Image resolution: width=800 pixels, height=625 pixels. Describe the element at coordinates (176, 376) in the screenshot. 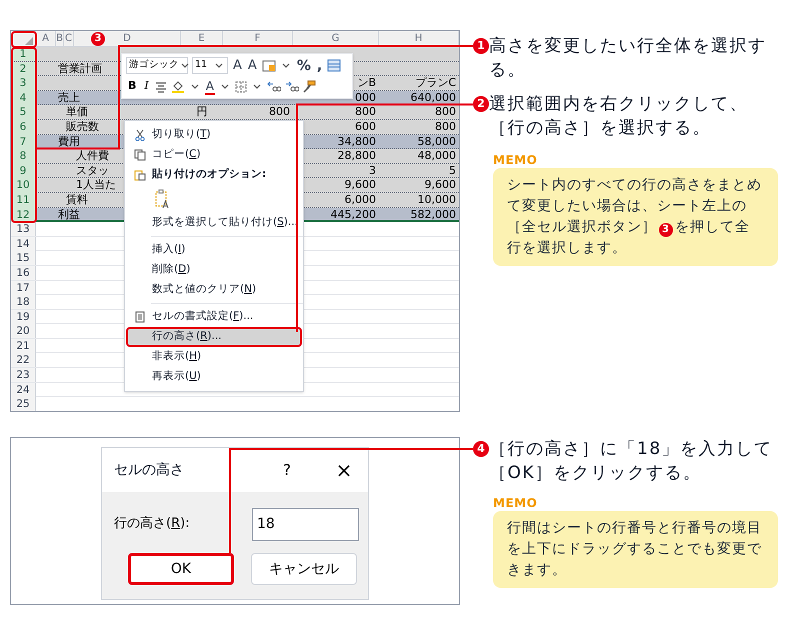

I see `menu-label: 再表示(U)` at that location.